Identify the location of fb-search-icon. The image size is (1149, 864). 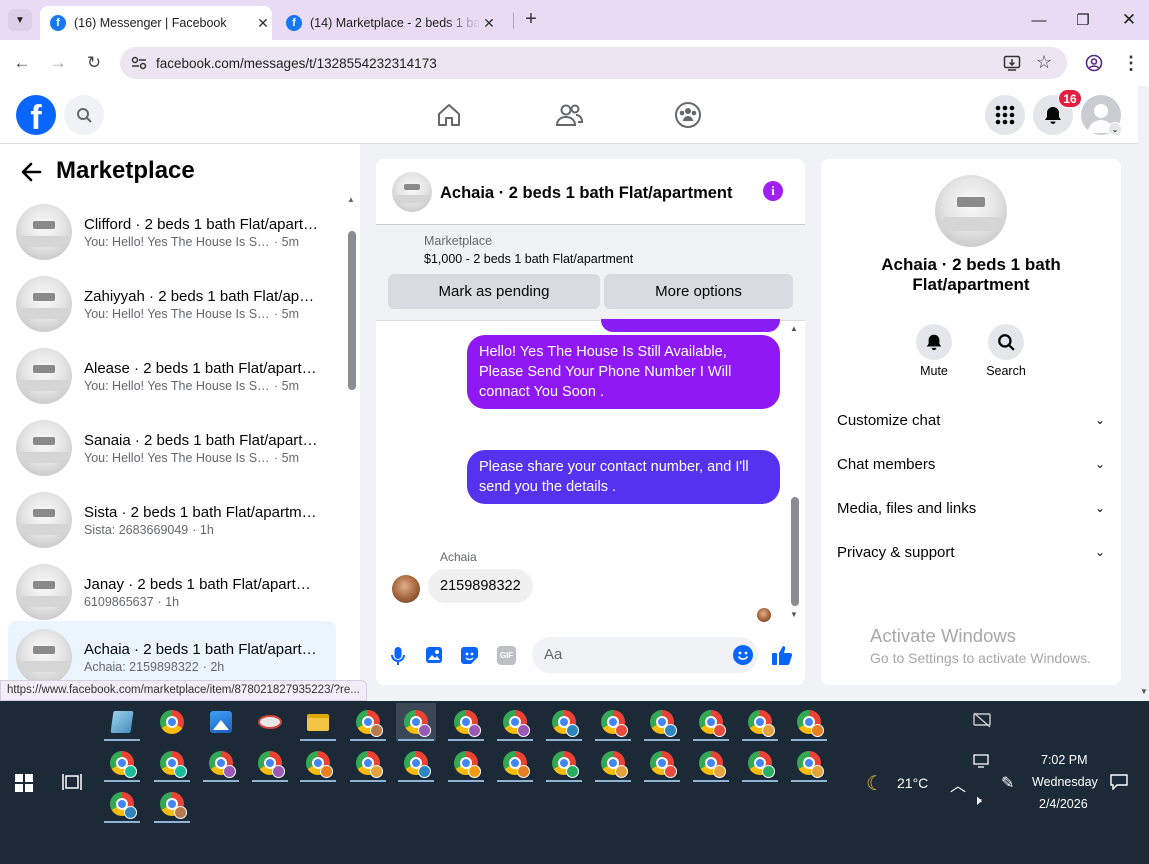
(84, 115).